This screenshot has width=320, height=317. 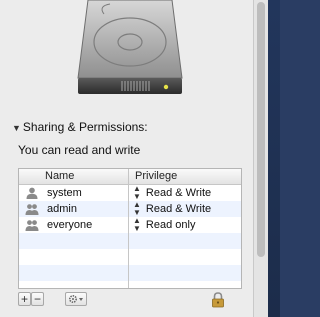 What do you see at coordinates (85, 127) in the screenshot?
I see `section-title-text: Sharing & Permissions:` at bounding box center [85, 127].